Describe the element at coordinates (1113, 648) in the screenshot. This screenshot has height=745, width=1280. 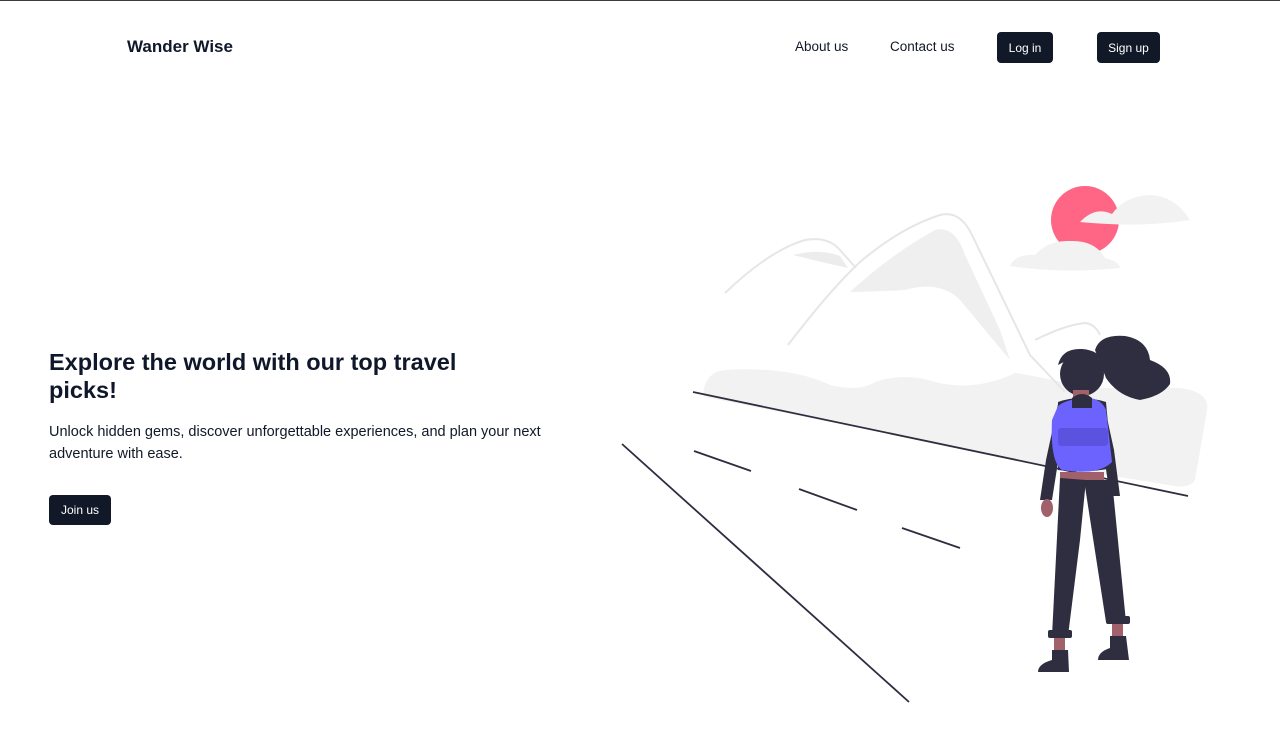
I see `right-shoe` at that location.